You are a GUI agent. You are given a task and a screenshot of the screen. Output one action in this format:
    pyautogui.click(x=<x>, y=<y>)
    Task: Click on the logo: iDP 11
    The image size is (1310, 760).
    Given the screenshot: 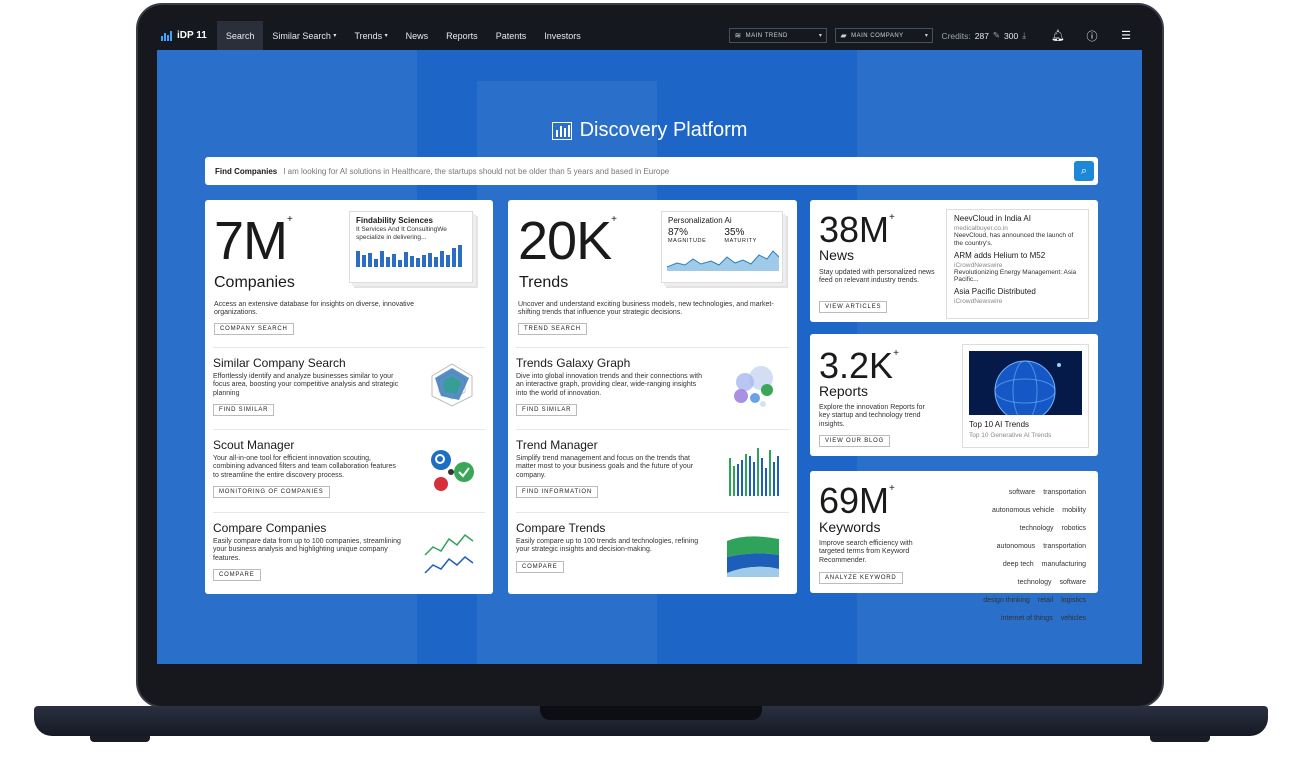 What is the action you would take?
    pyautogui.click(x=187, y=35)
    